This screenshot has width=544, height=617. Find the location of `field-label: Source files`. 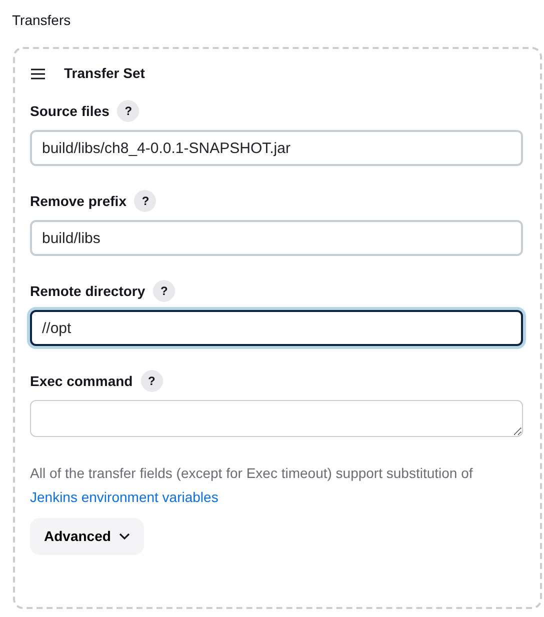

field-label: Source files is located at coordinates (70, 111).